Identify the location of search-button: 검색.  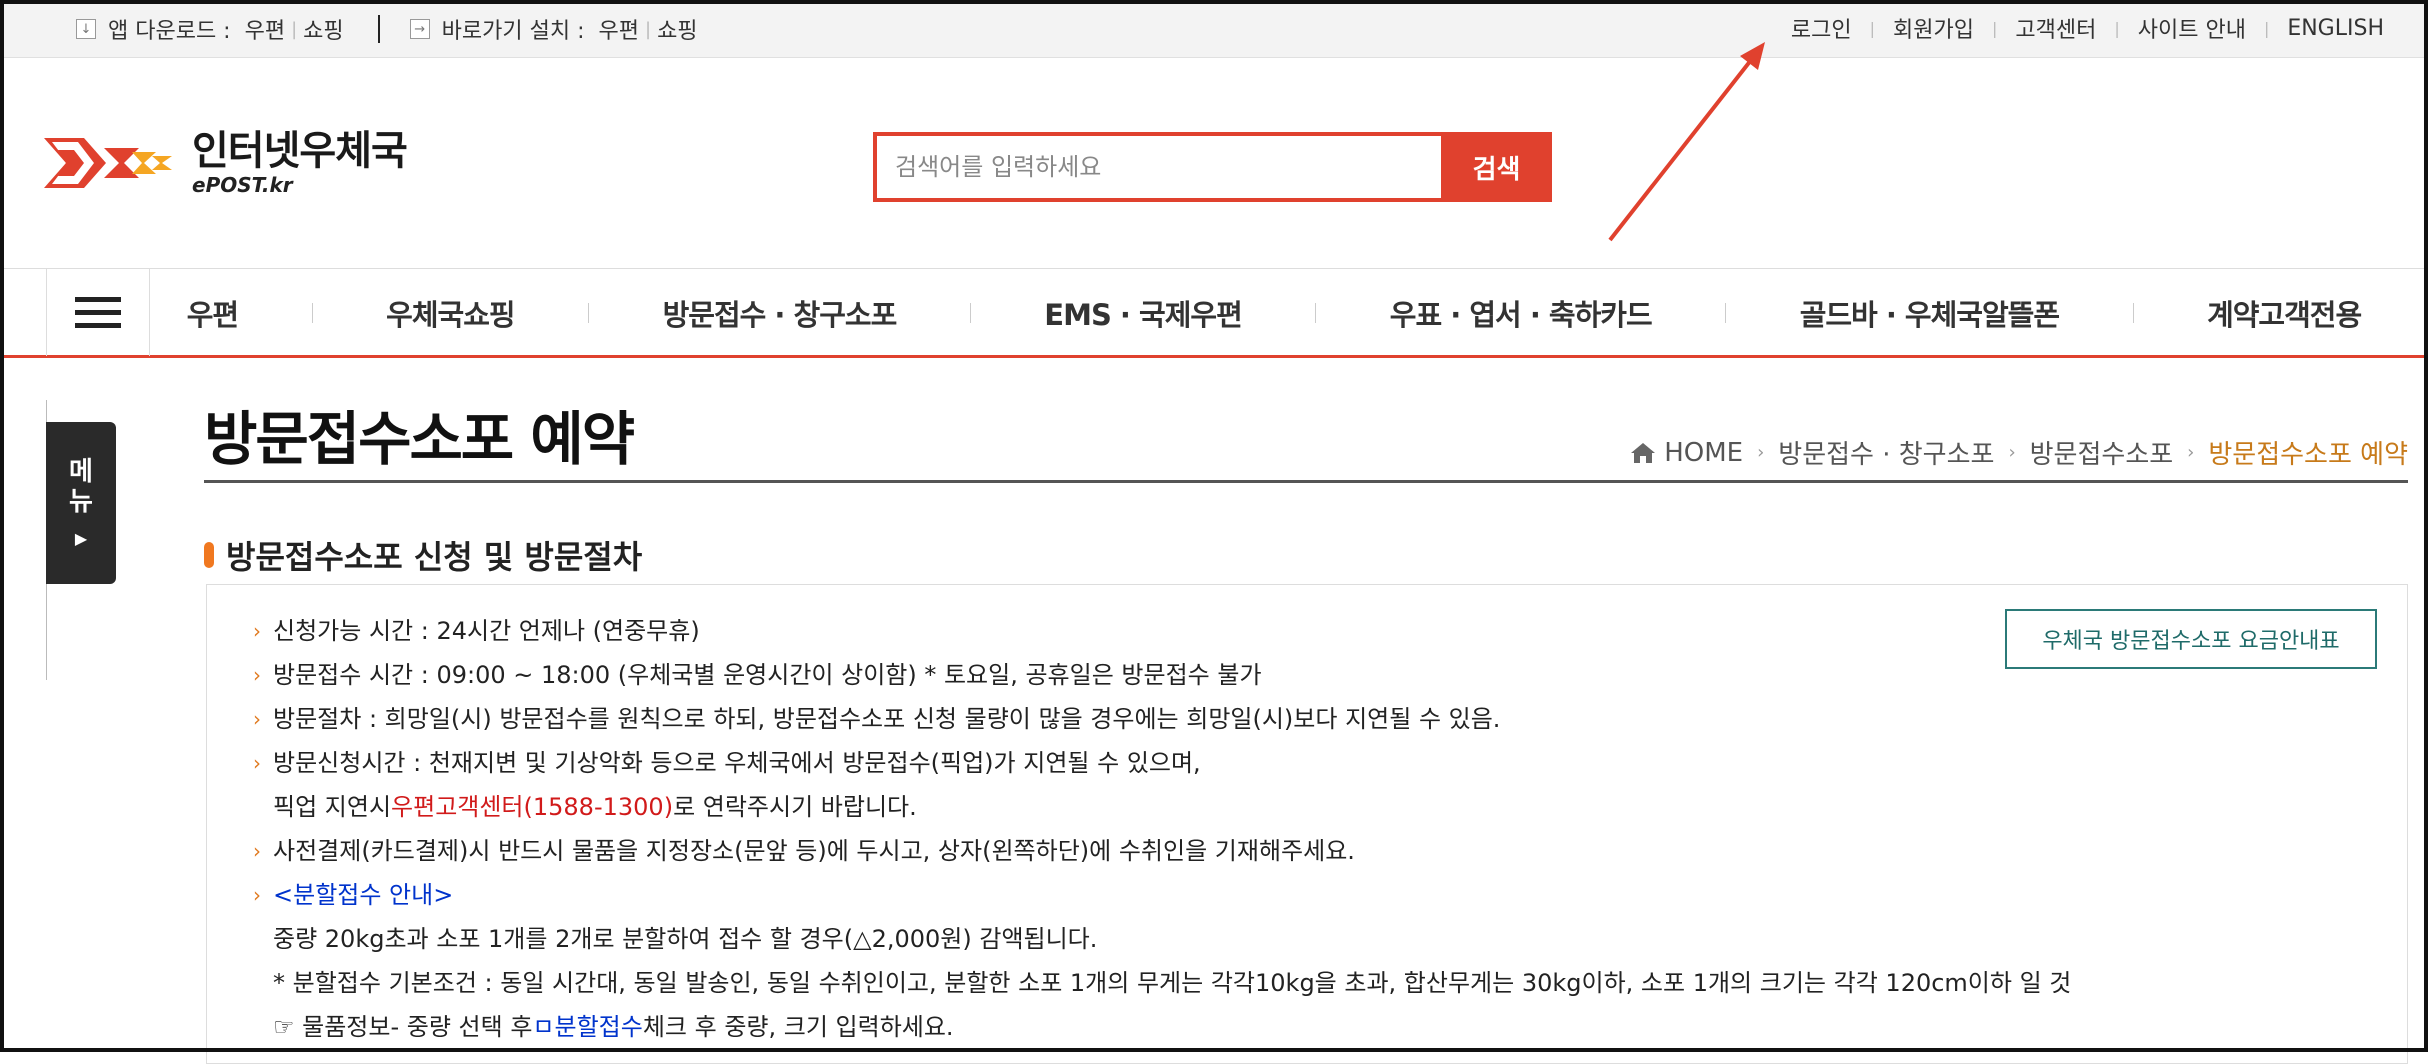
(1496, 167).